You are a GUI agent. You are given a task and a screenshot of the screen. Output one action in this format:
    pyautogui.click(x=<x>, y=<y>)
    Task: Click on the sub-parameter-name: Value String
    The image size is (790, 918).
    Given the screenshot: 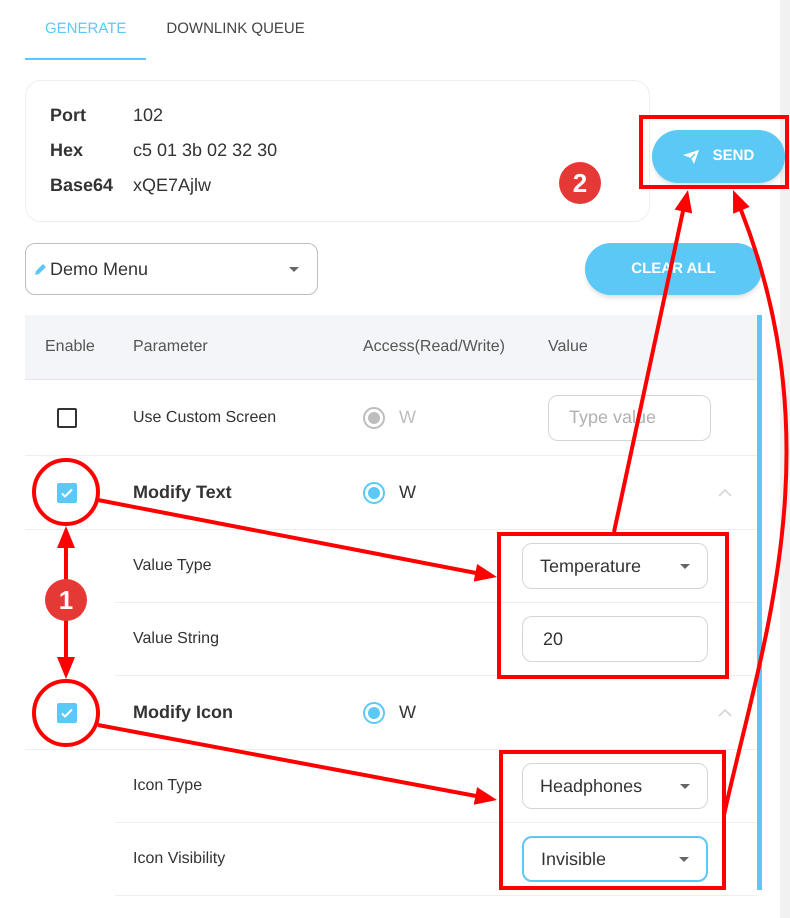 What is the action you would take?
    pyautogui.click(x=176, y=638)
    